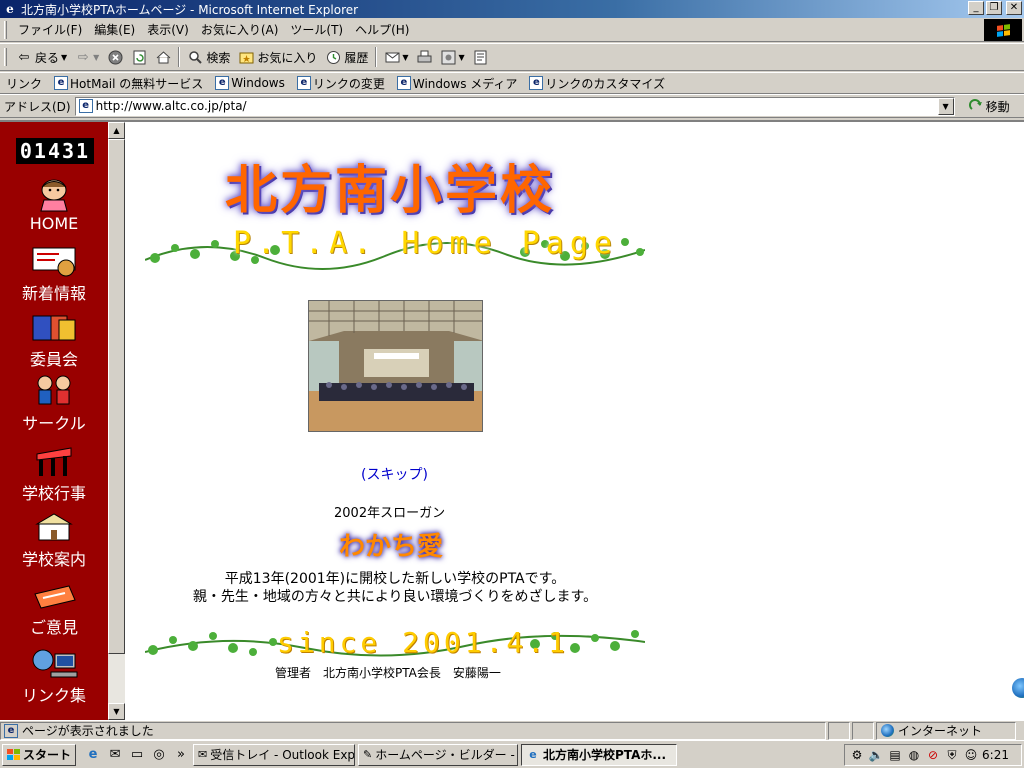  What do you see at coordinates (839, 730) in the screenshot?
I see `status-pane-empty` at bounding box center [839, 730].